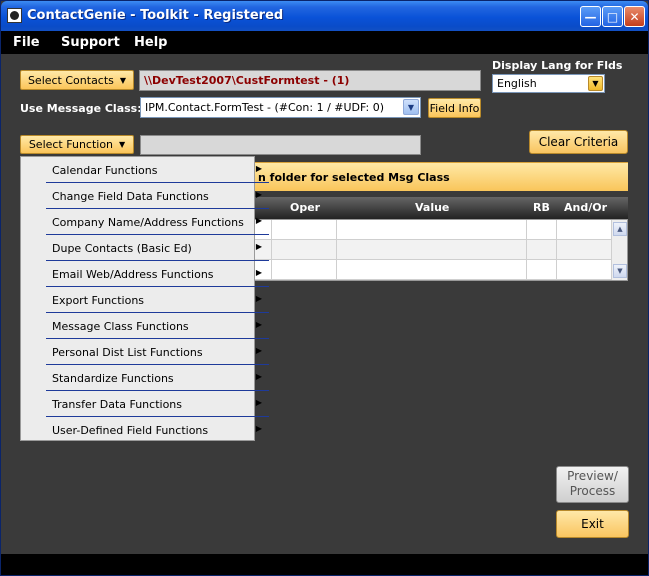 This screenshot has width=649, height=576. Describe the element at coordinates (117, 404) in the screenshot. I see `menu-item-label: Transfer Data Functions` at that location.